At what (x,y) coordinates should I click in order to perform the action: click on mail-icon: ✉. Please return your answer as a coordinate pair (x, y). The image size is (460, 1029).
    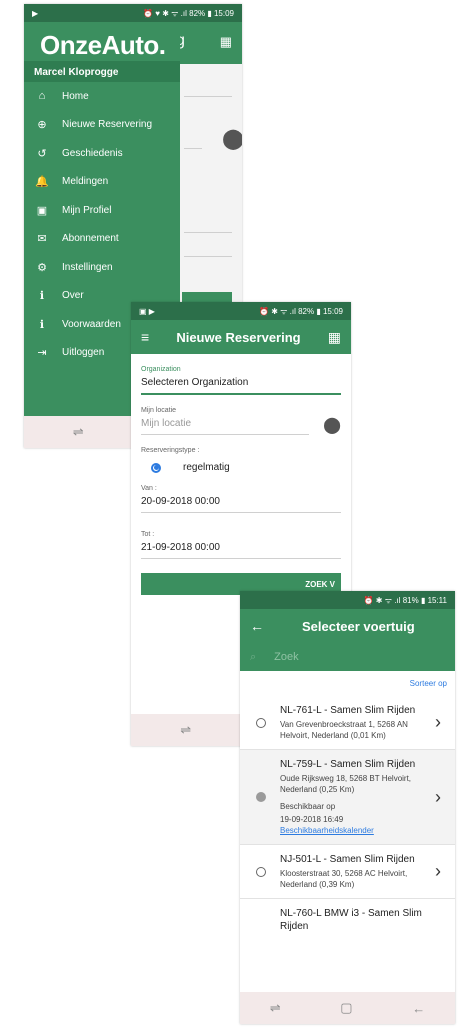
    Looking at the image, I should click on (42, 239).